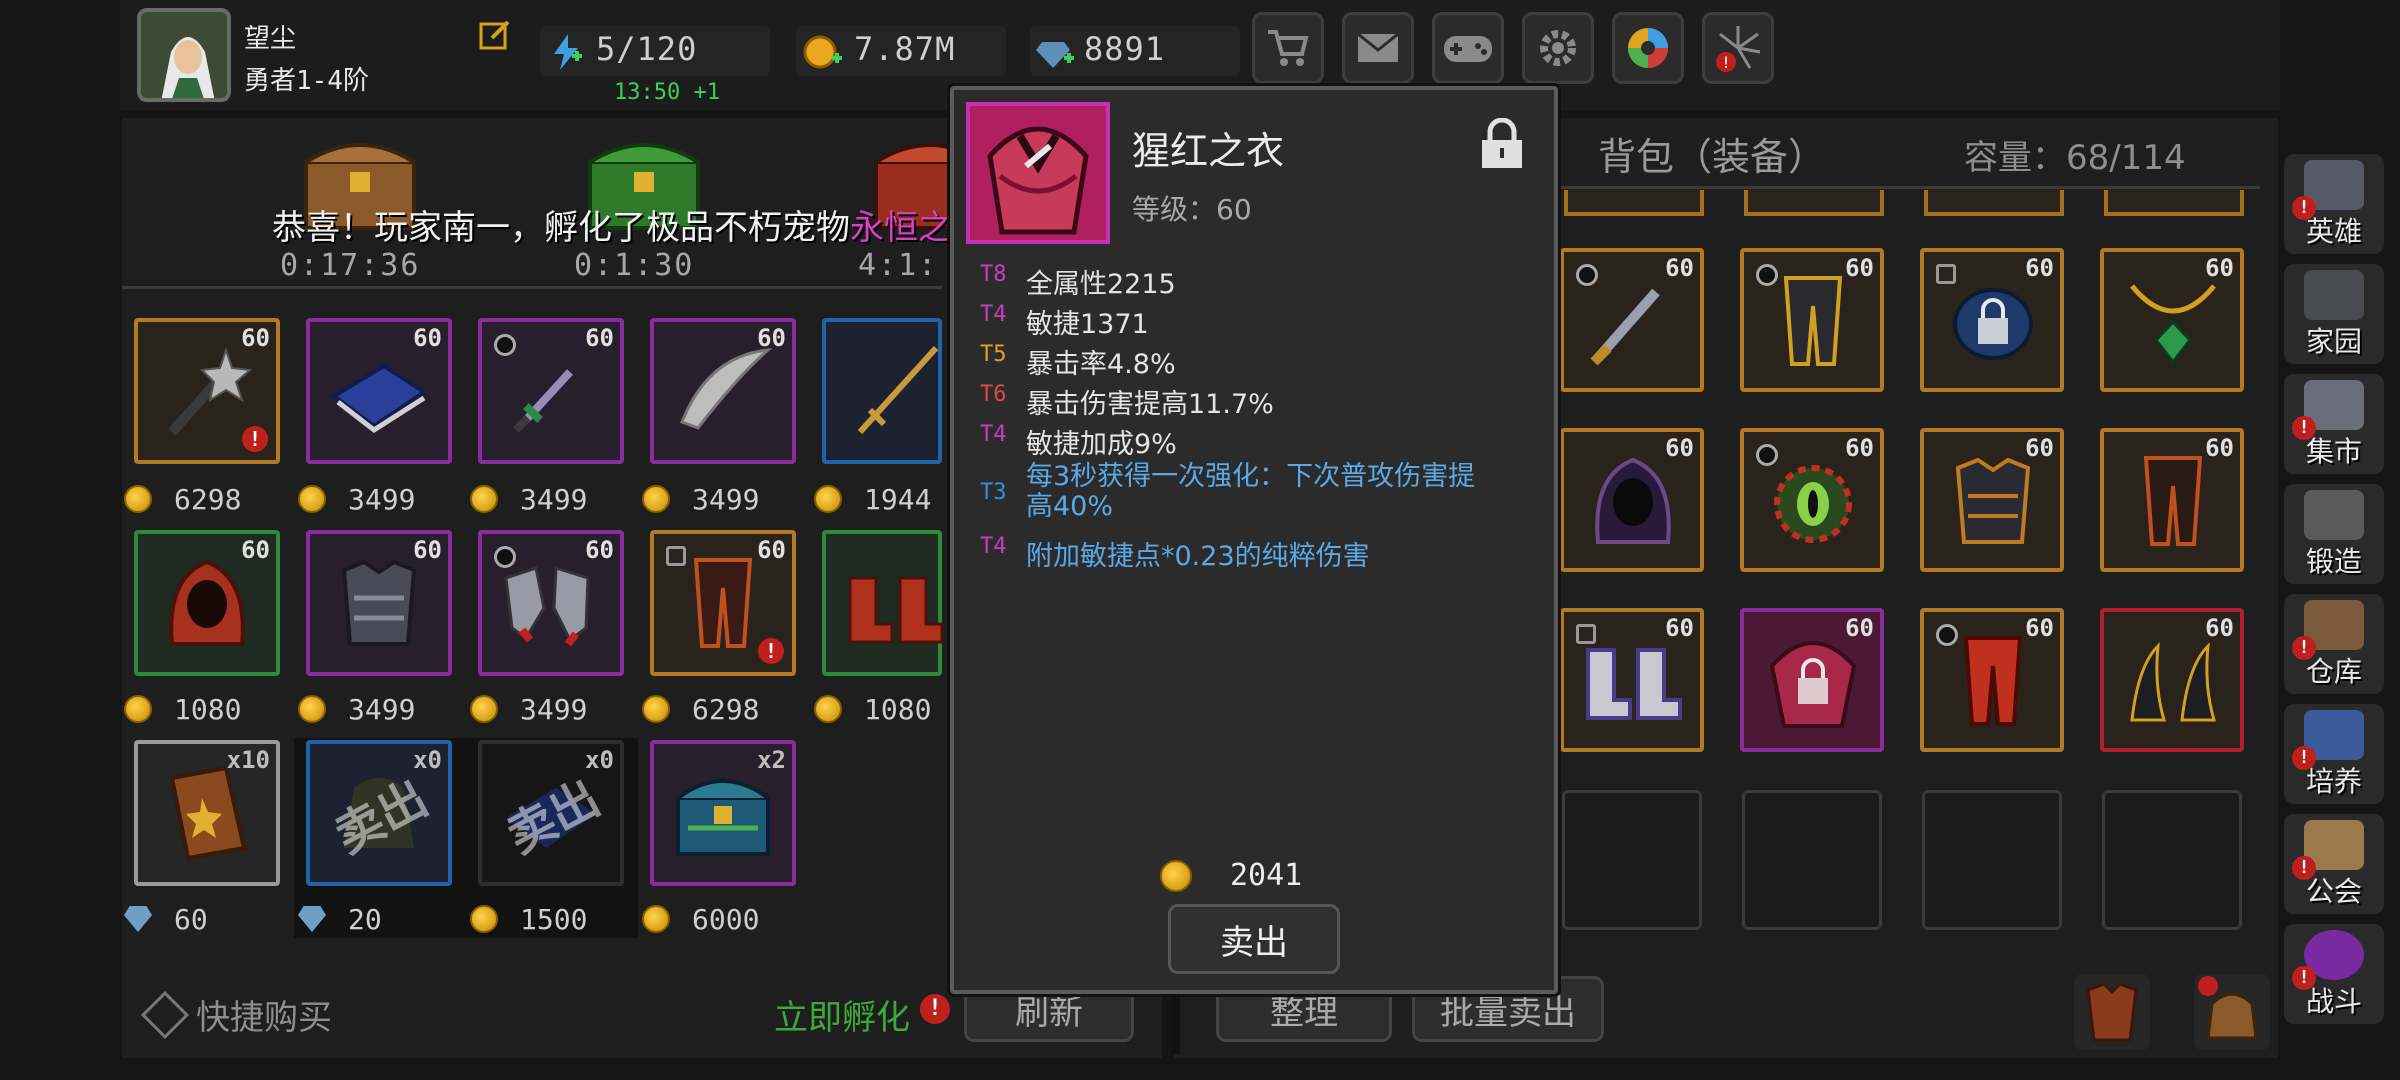  I want to click on lock-badge-icon, so click(1946, 274).